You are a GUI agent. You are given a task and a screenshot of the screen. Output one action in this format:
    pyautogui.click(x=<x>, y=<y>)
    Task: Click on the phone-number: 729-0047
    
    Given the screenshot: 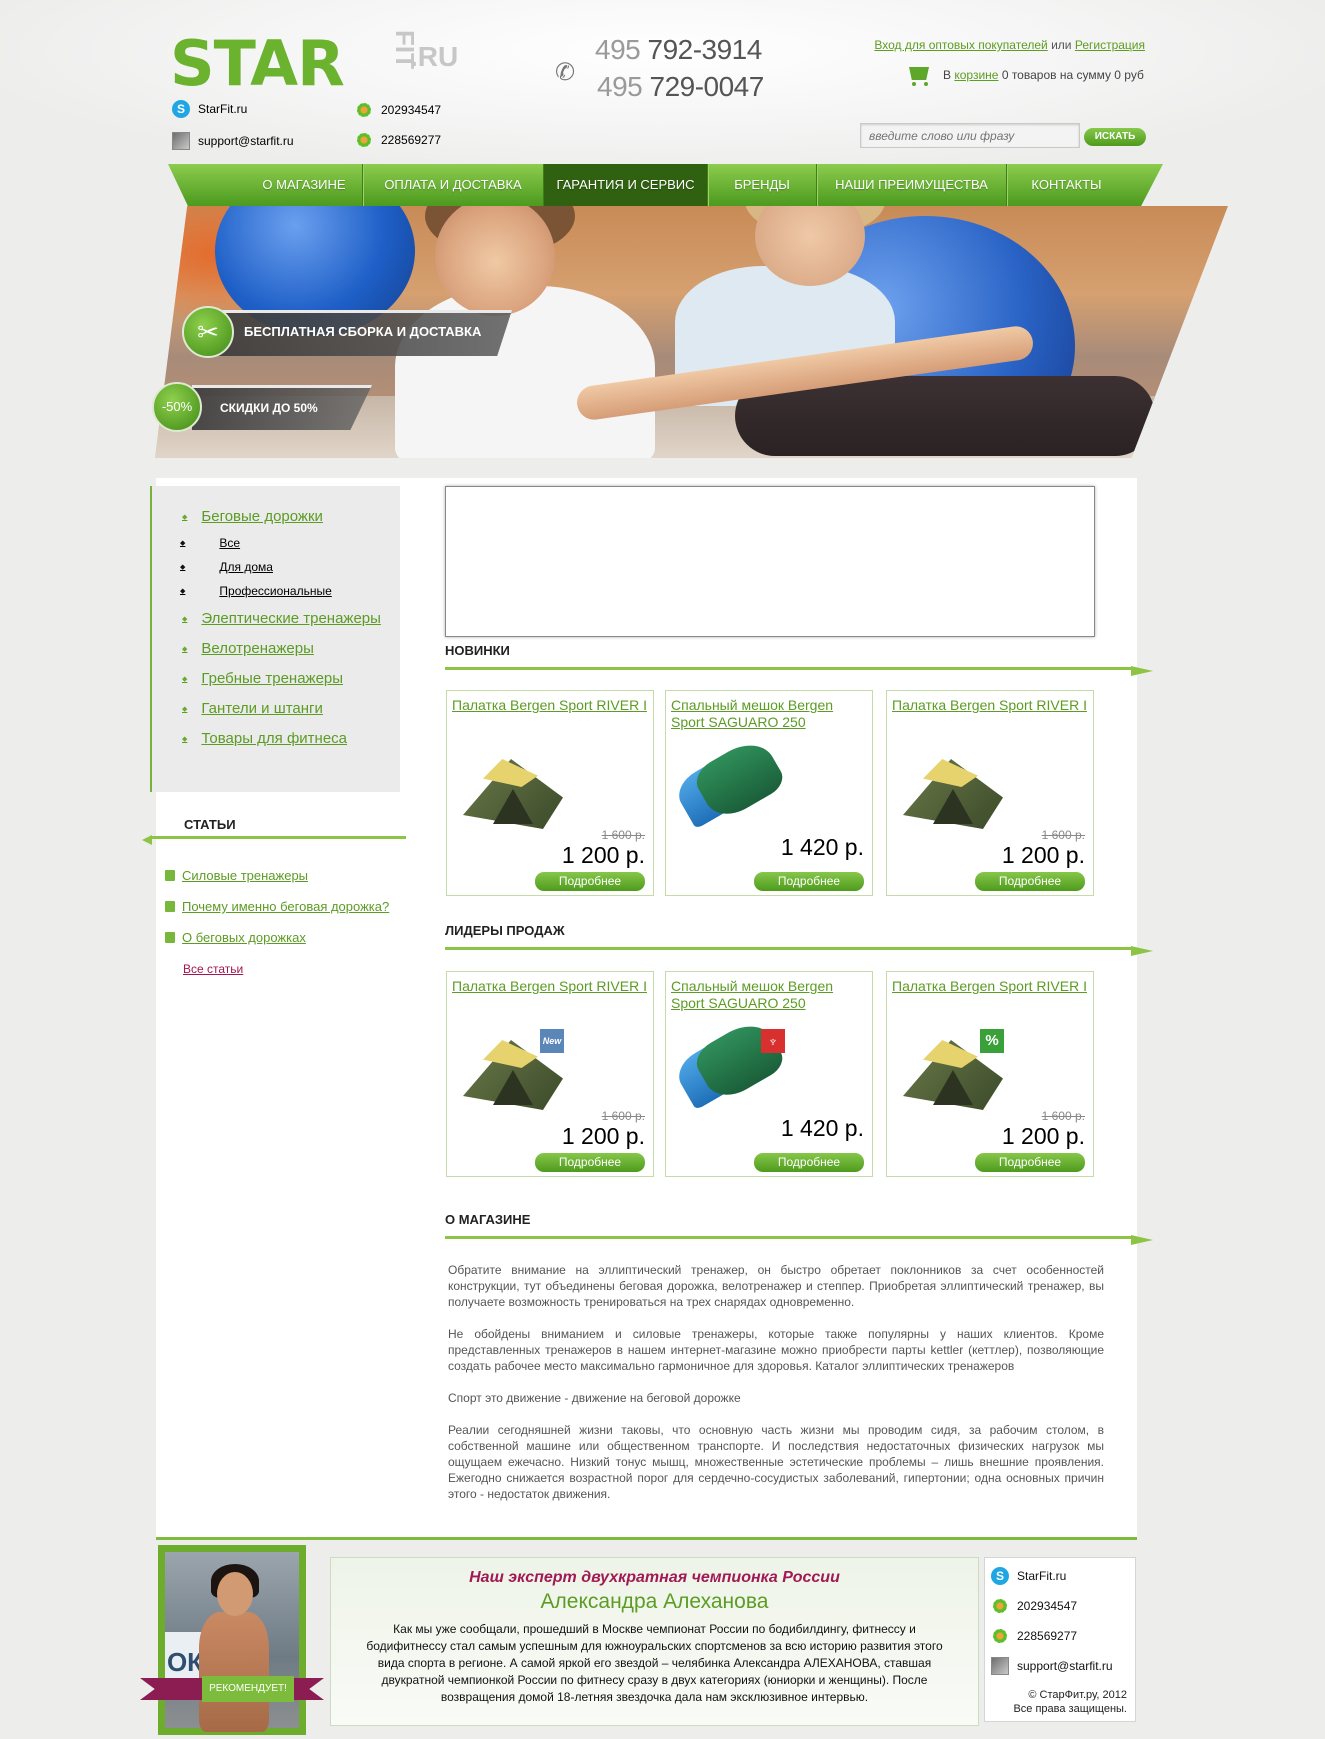 What is the action you would take?
    pyautogui.click(x=707, y=86)
    